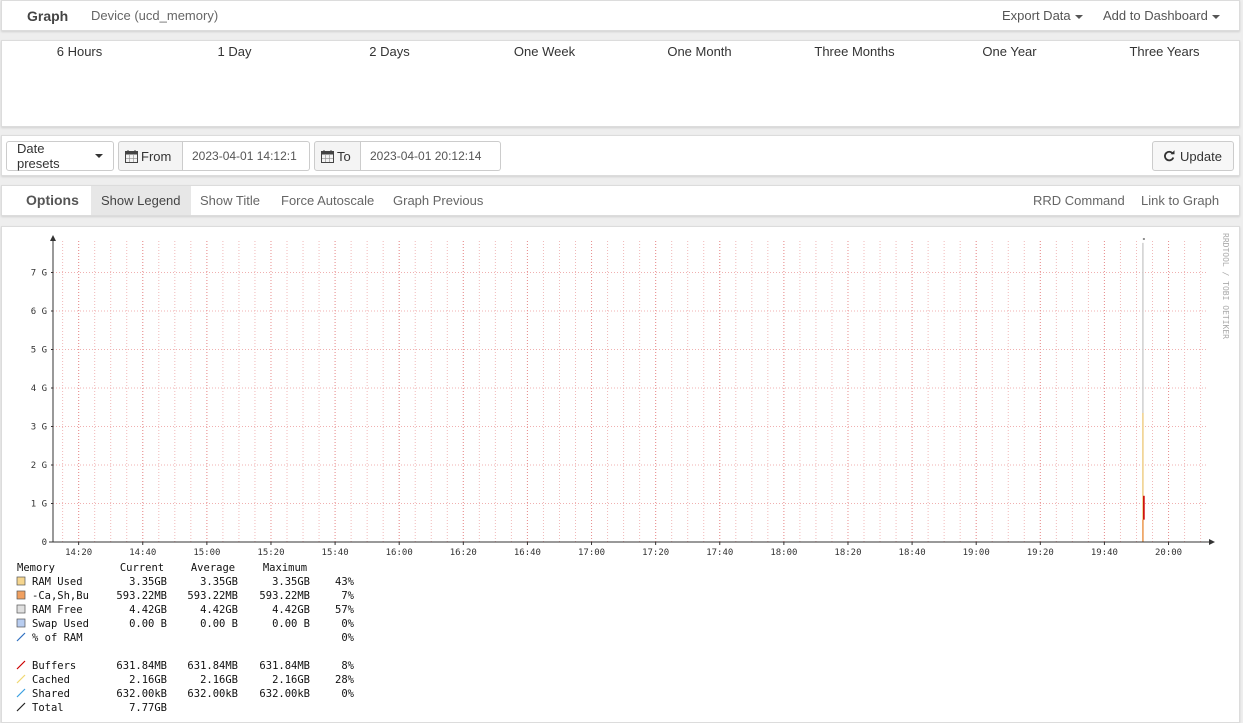 The height and width of the screenshot is (723, 1243). Describe the element at coordinates (335, 553) in the screenshot. I see `x-tick-label: 15:40` at that location.